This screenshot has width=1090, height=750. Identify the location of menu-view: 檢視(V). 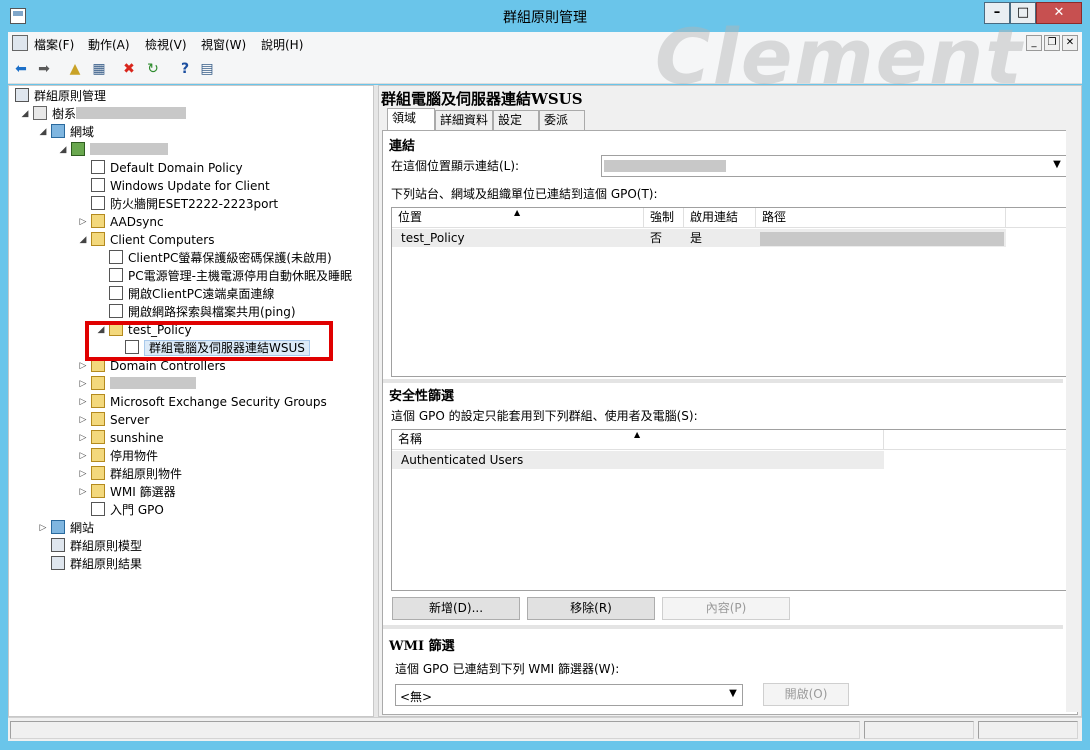
(166, 44).